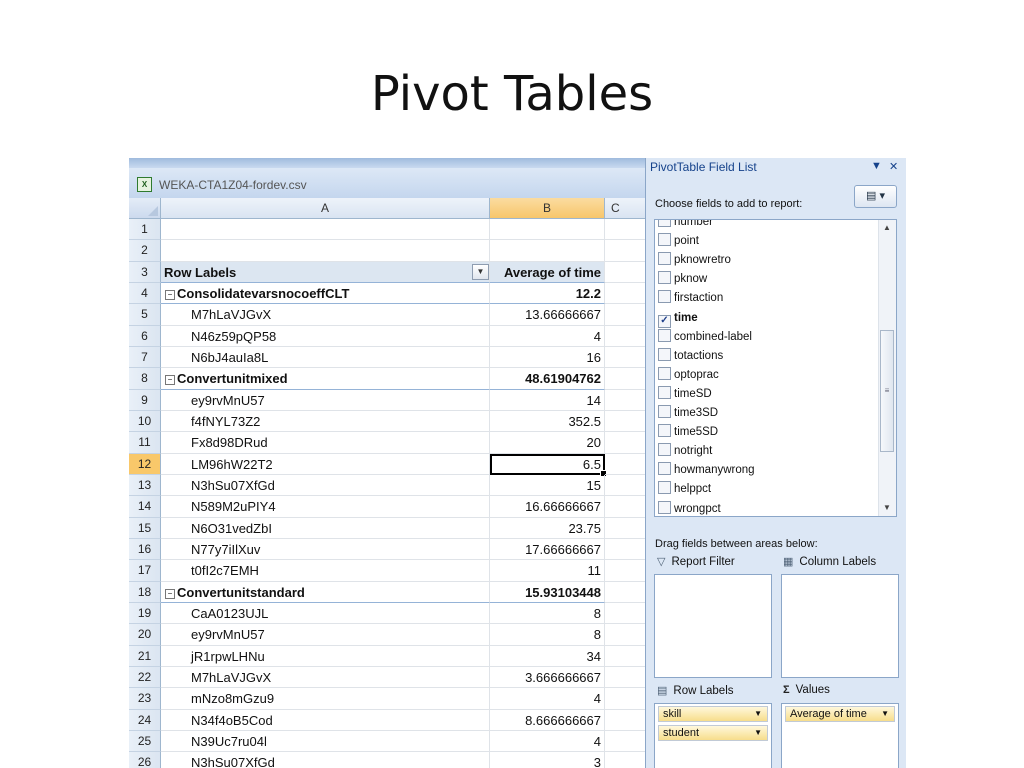 The width and height of the screenshot is (1024, 768). Describe the element at coordinates (145, 613) in the screenshot. I see `row-number: 19` at that location.